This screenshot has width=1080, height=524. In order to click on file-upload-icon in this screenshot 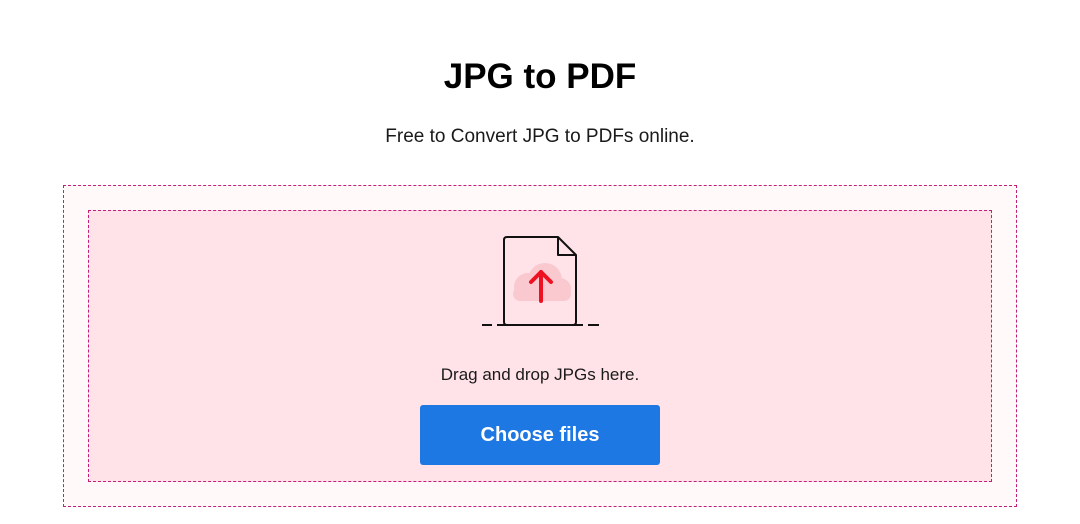, I will do `click(540, 281)`.